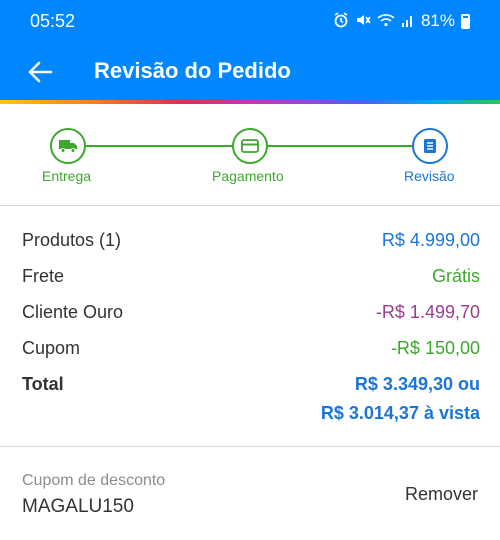 This screenshot has width=500, height=540. What do you see at coordinates (248, 176) in the screenshot?
I see `step-label-payment: Pagamento` at bounding box center [248, 176].